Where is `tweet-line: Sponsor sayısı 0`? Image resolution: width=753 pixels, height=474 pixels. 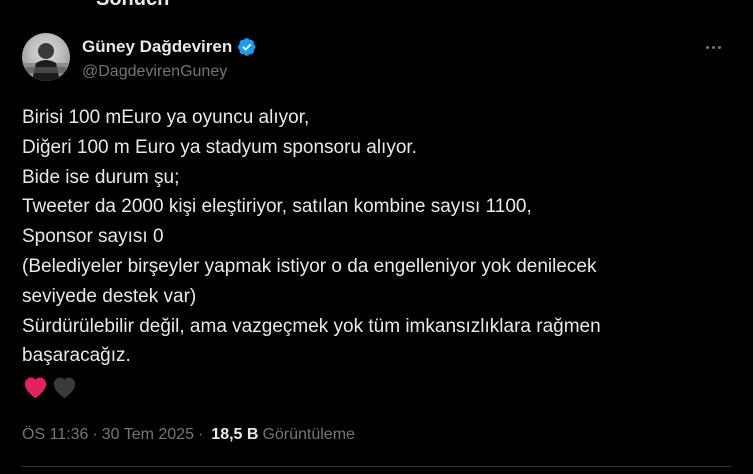 tweet-line: Sponsor sayısı 0 is located at coordinates (93, 237).